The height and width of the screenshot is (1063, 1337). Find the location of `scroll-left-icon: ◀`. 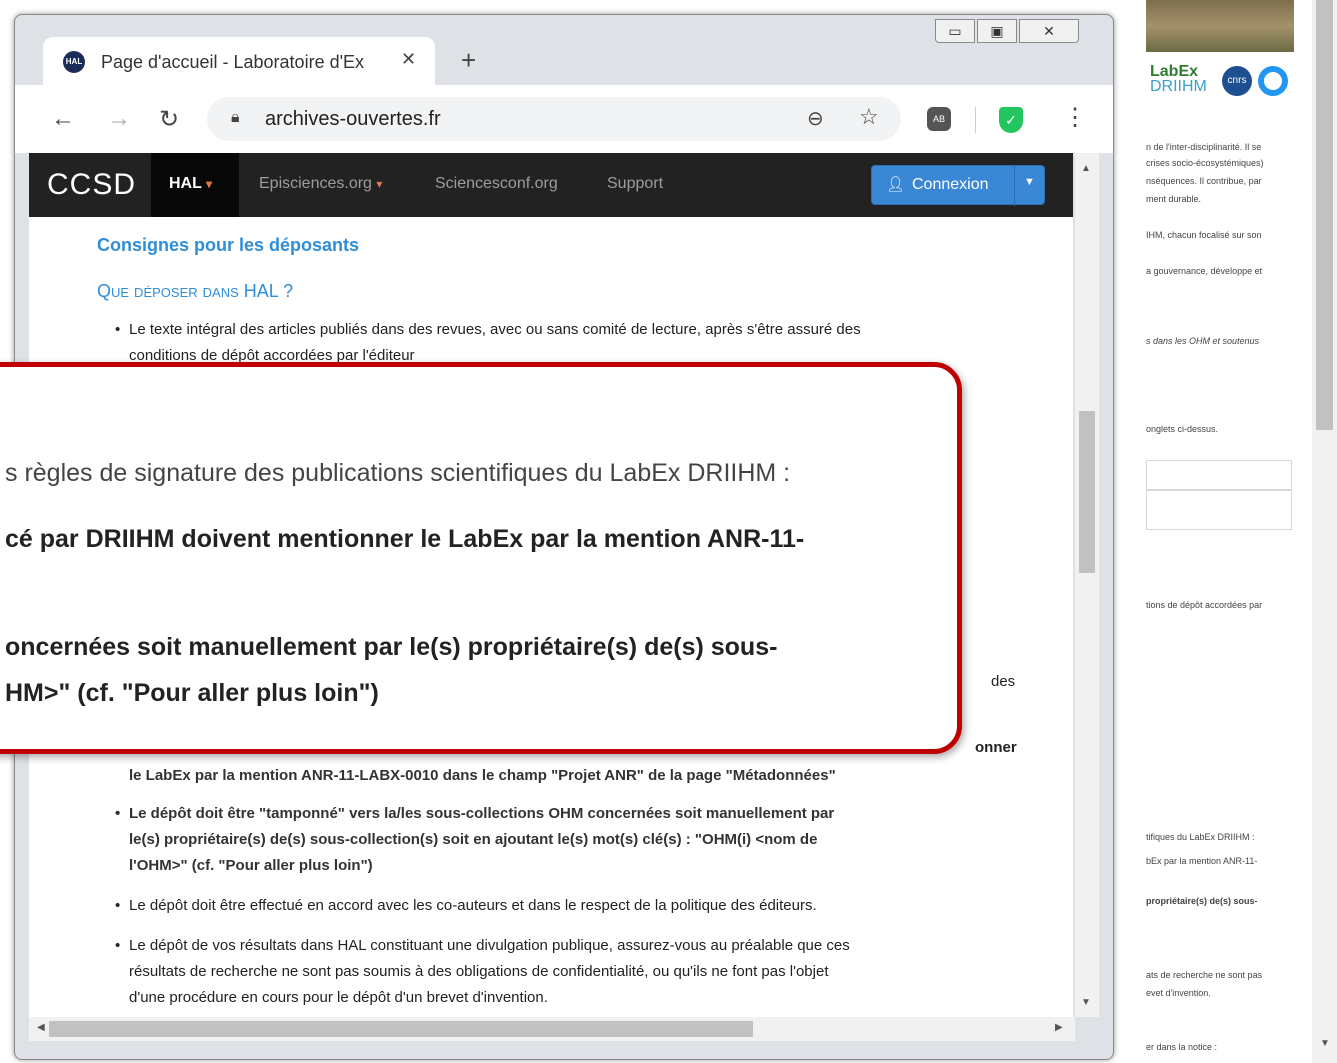

scroll-left-icon: ◀ is located at coordinates (41, 1027).